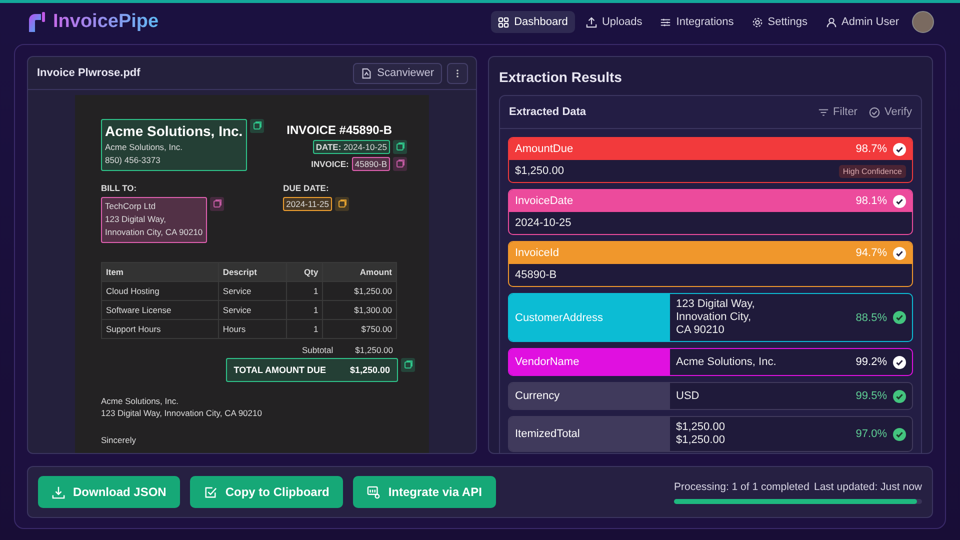 The width and height of the screenshot is (960, 540). I want to click on closing-text: Sincerely, so click(119, 441).